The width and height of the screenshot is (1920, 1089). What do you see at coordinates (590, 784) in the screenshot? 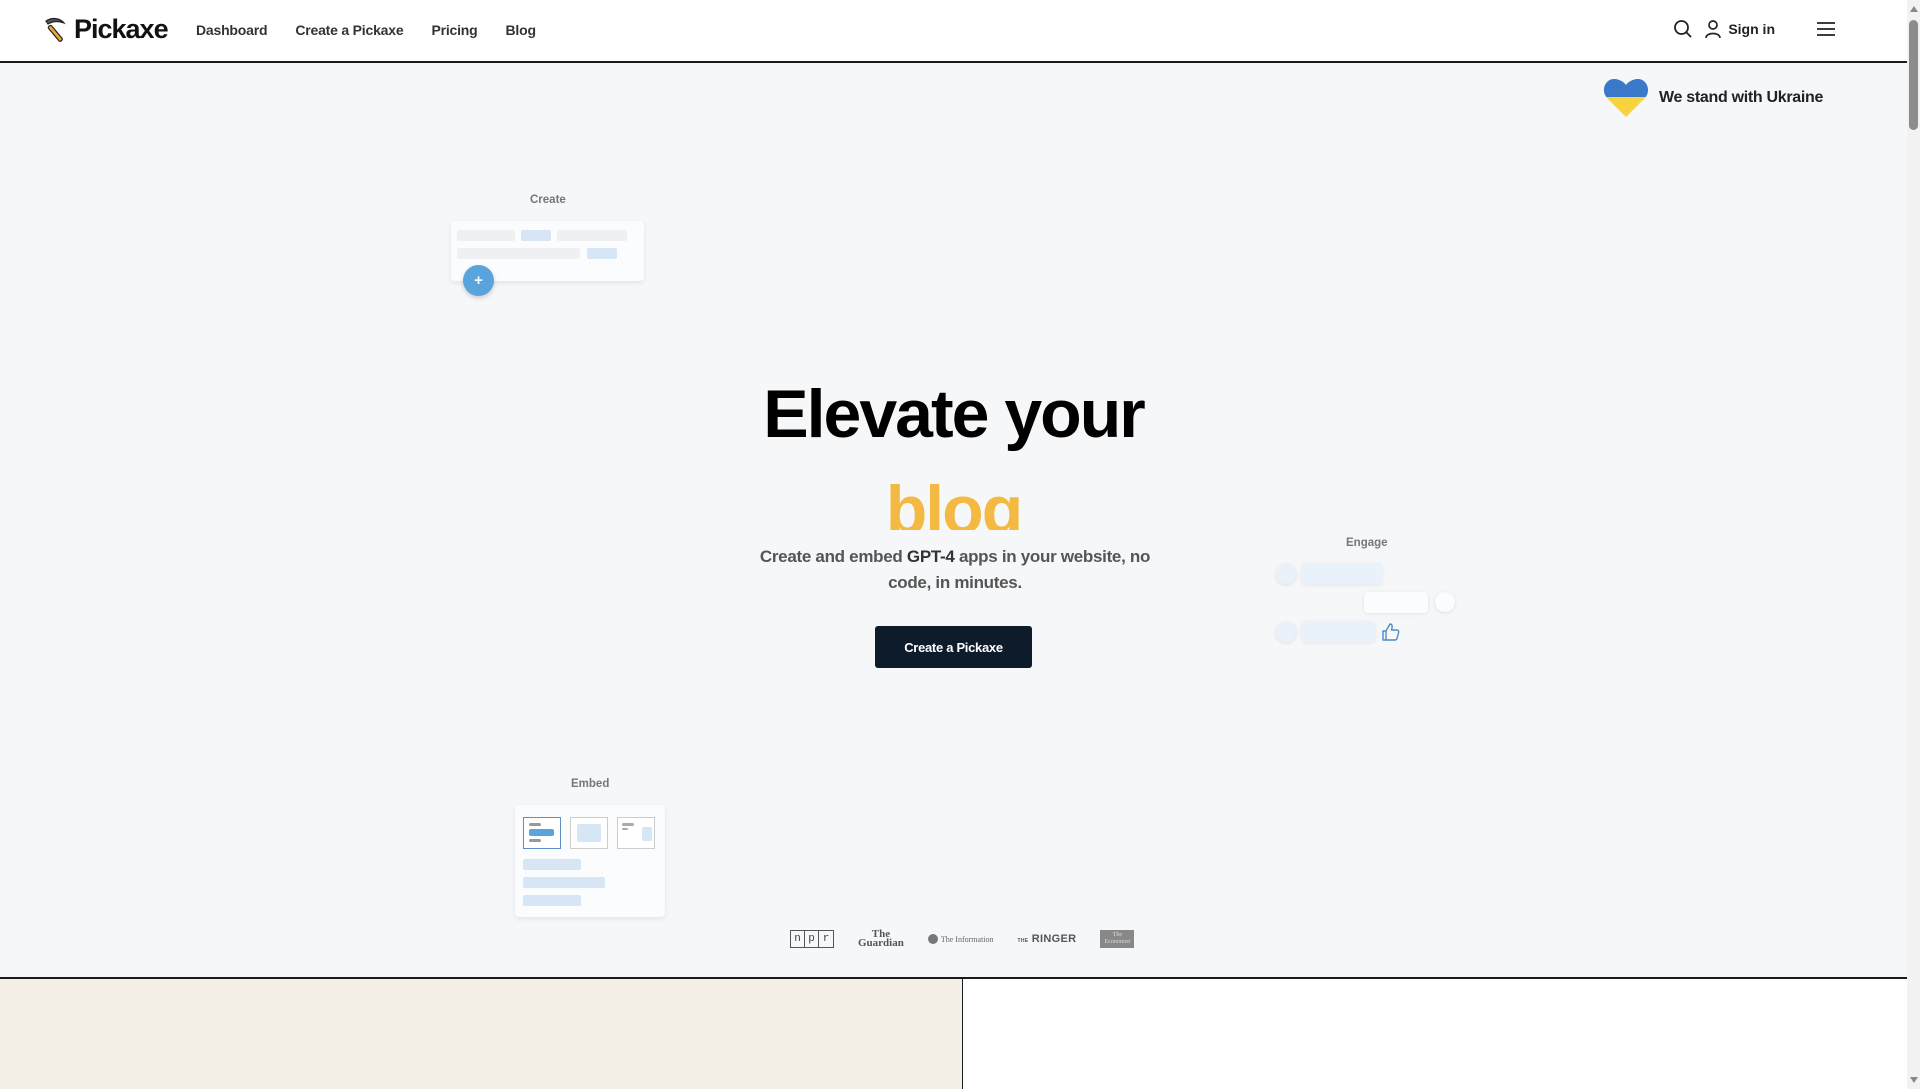
I see `embed-feature-label: Embed` at bounding box center [590, 784].